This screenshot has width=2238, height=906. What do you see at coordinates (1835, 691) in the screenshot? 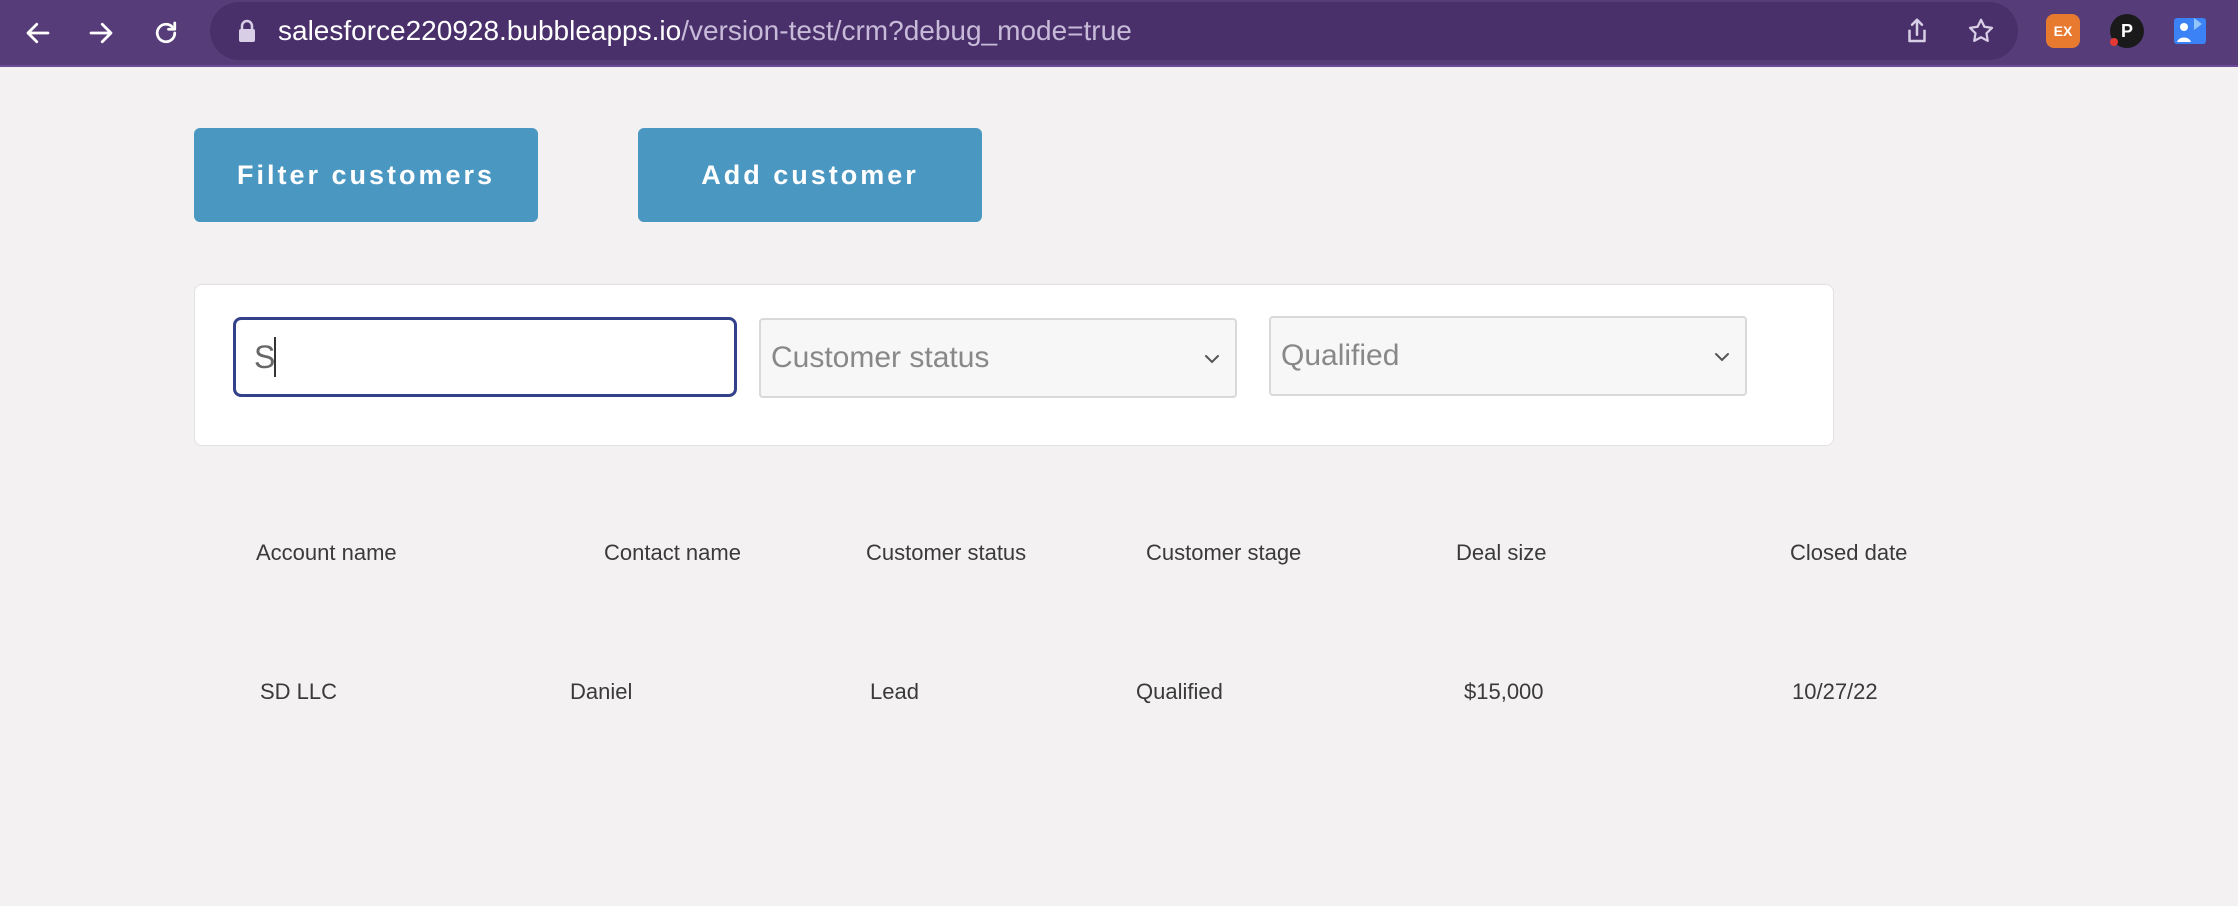
I see `cell-closed-date: 10/27/22` at bounding box center [1835, 691].